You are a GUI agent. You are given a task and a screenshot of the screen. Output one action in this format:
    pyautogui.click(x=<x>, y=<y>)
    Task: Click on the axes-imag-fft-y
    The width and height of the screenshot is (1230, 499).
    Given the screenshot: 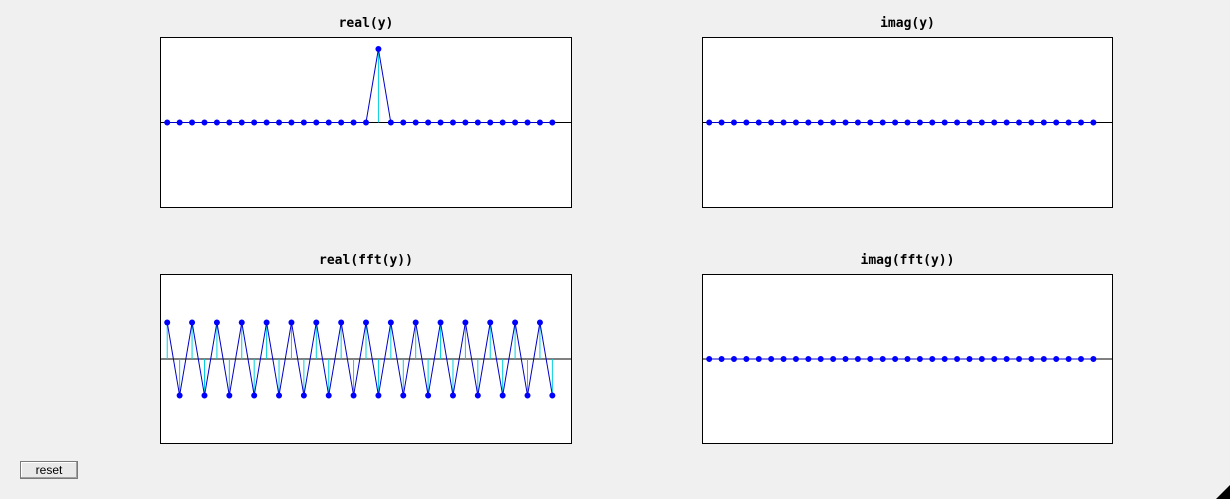 What is the action you would take?
    pyautogui.click(x=907, y=359)
    